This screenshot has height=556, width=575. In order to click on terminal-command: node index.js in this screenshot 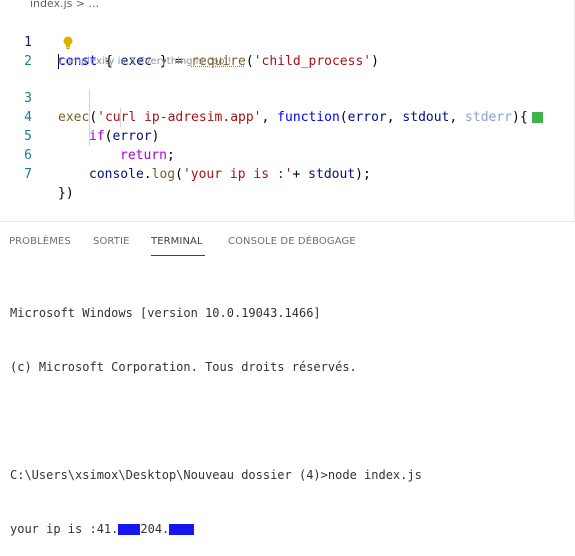, I will do `click(374, 475)`.